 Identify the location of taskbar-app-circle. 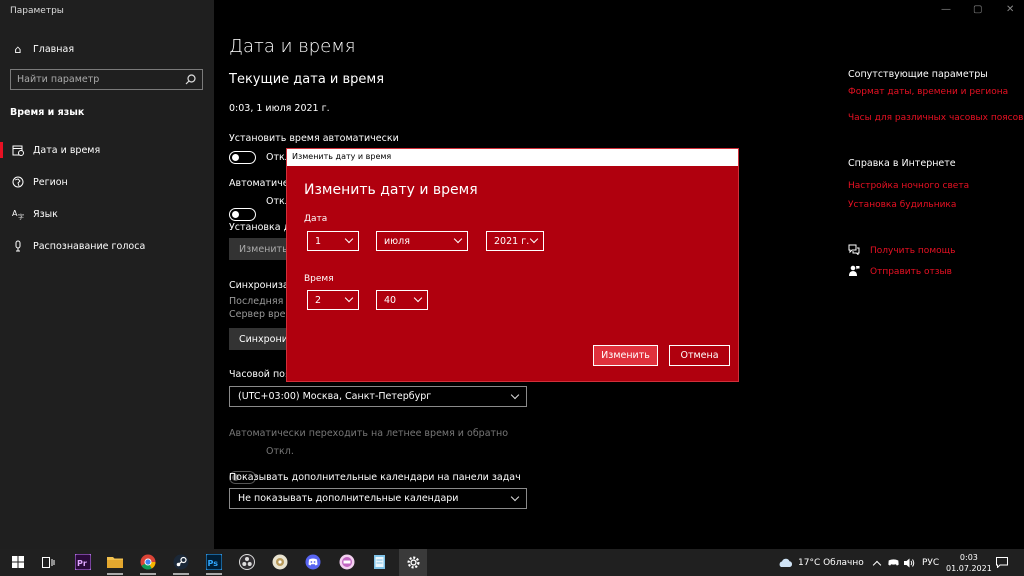
(280, 562).